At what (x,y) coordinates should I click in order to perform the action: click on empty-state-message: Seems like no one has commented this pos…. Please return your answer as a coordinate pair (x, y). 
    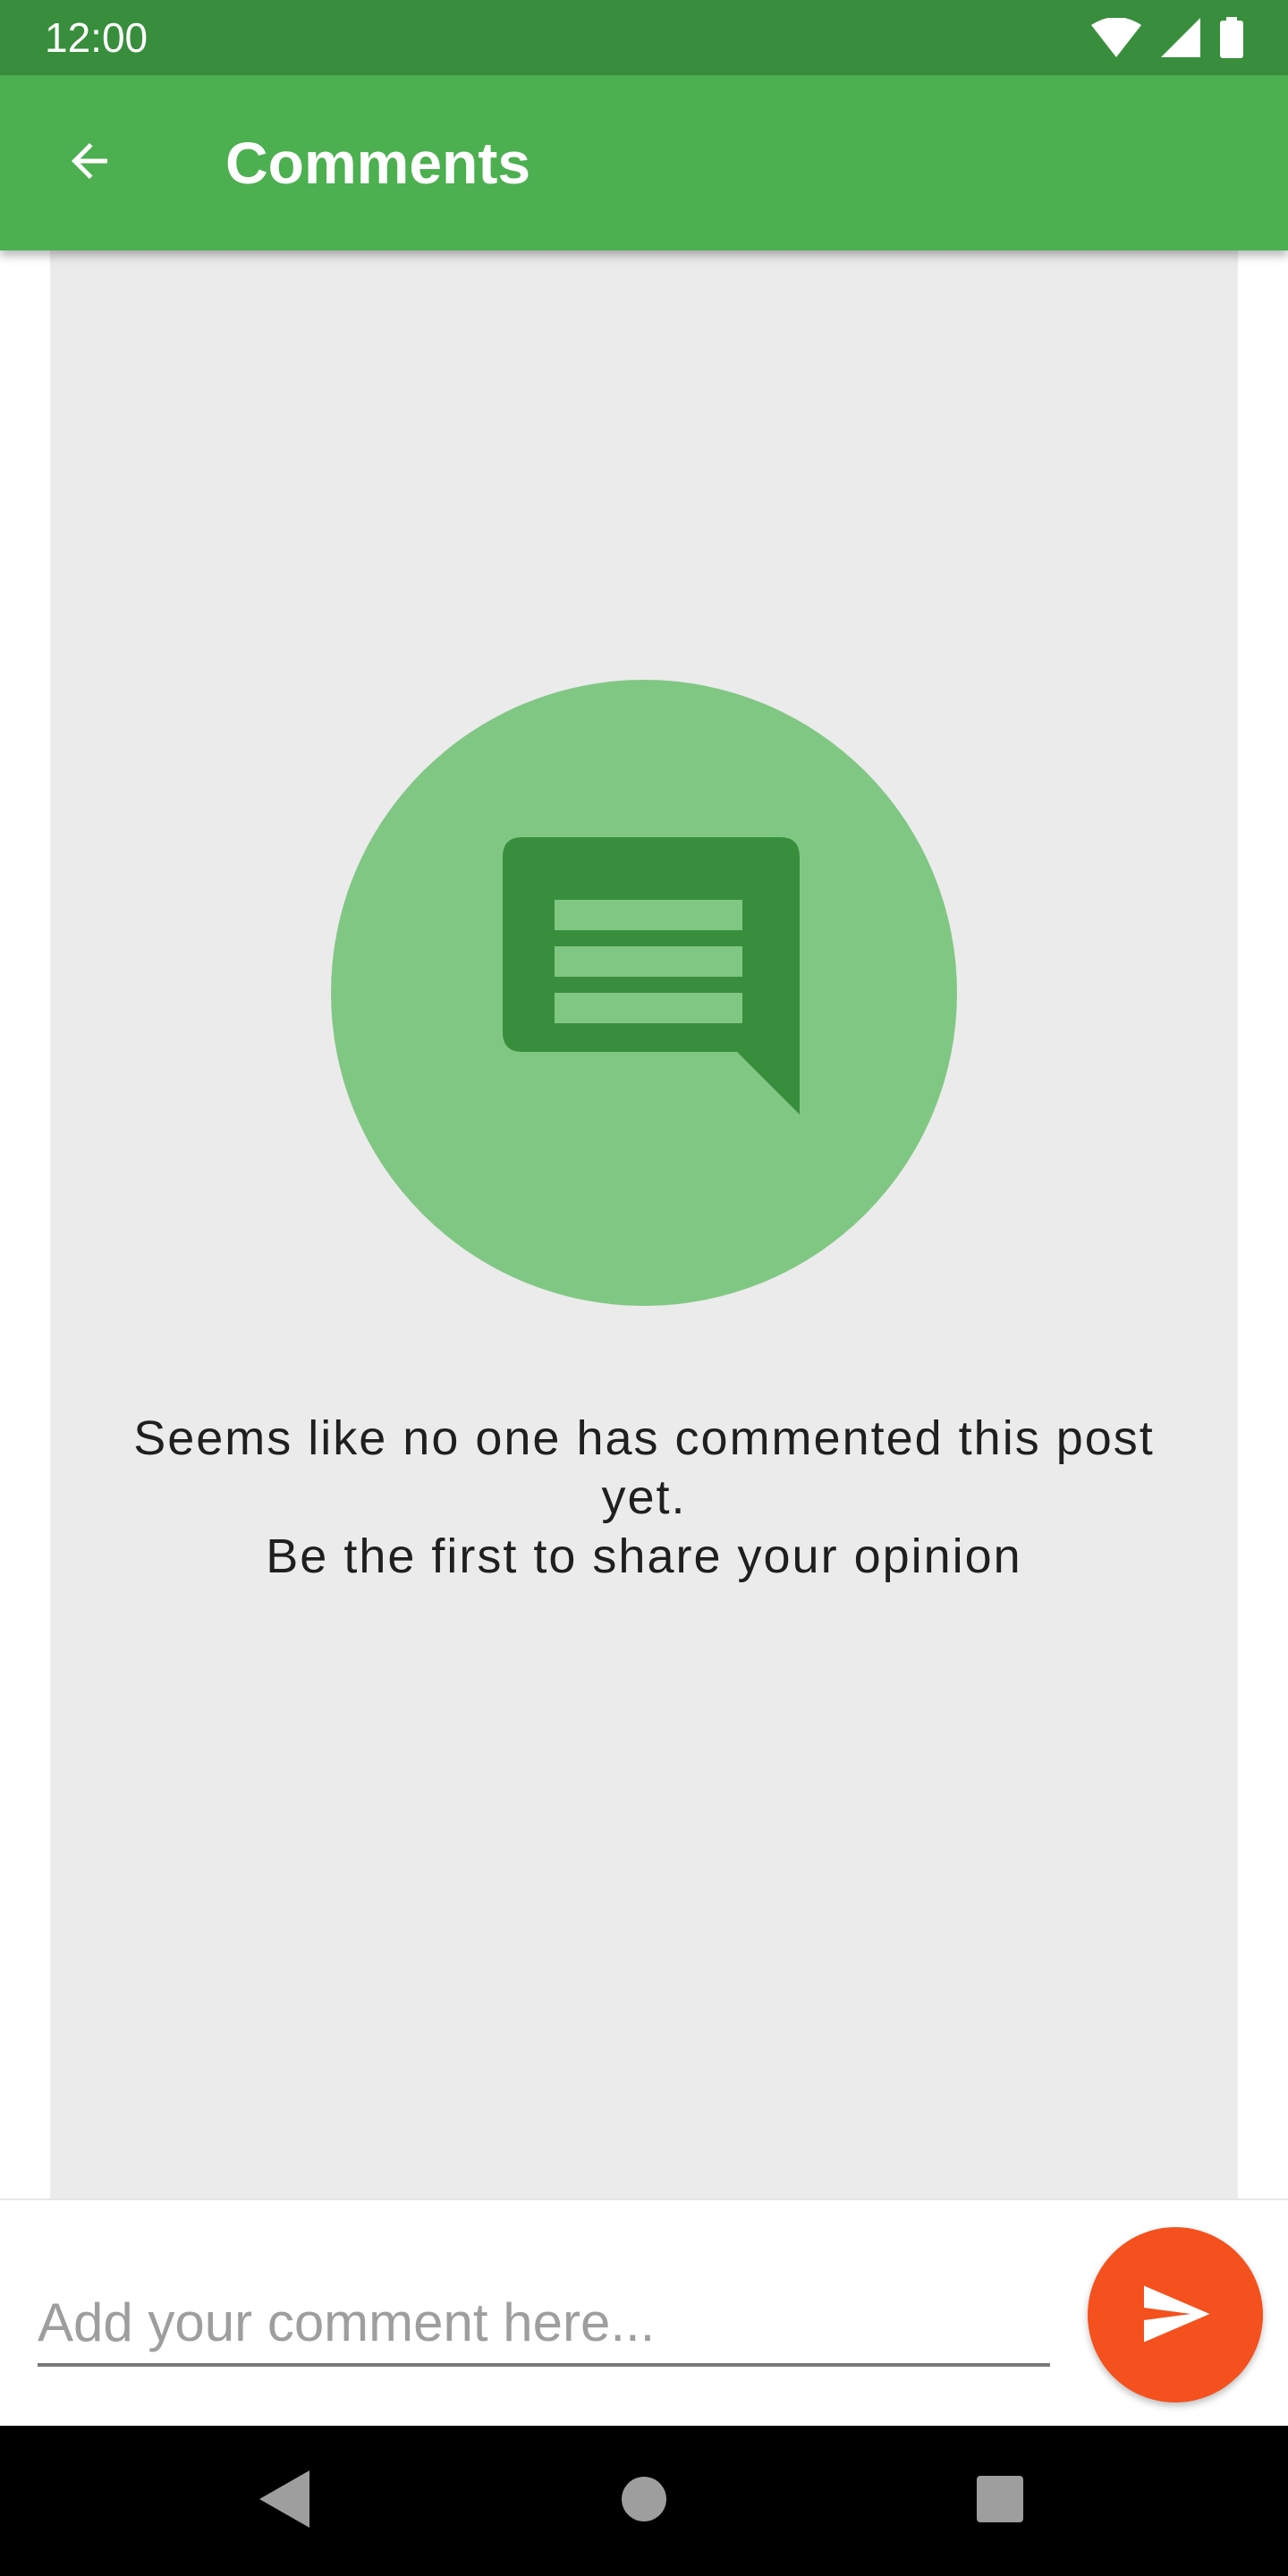
    Looking at the image, I should click on (644, 1497).